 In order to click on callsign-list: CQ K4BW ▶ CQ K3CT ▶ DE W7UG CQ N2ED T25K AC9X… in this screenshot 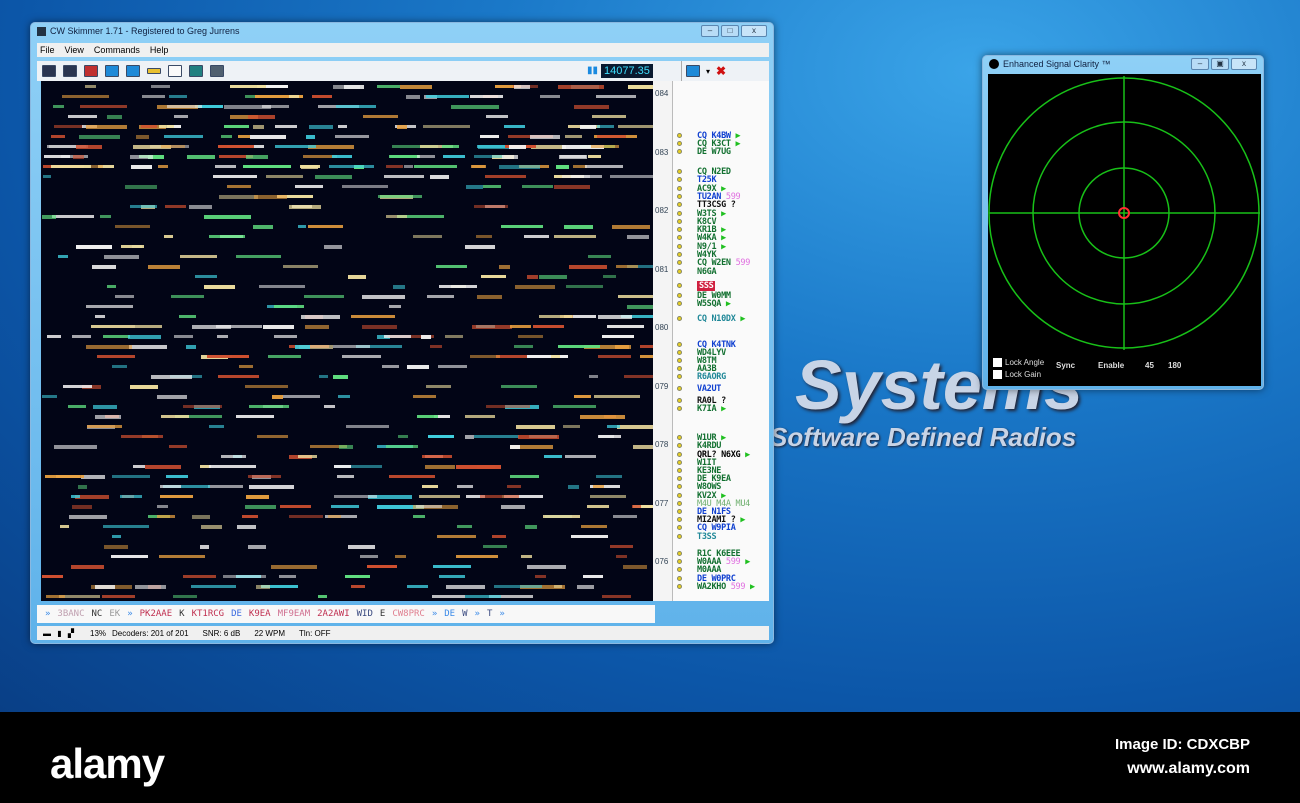, I will do `click(721, 341)`.